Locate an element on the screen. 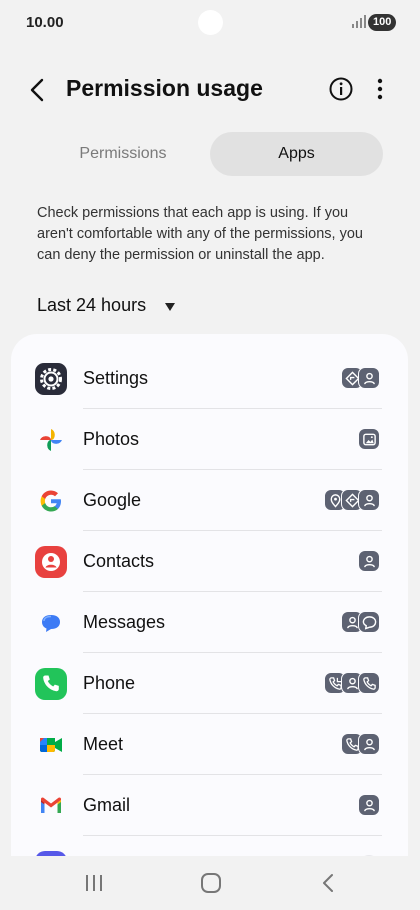 The height and width of the screenshot is (910, 420). time-range-dropdown: Last 24 hours is located at coordinates (106, 308).